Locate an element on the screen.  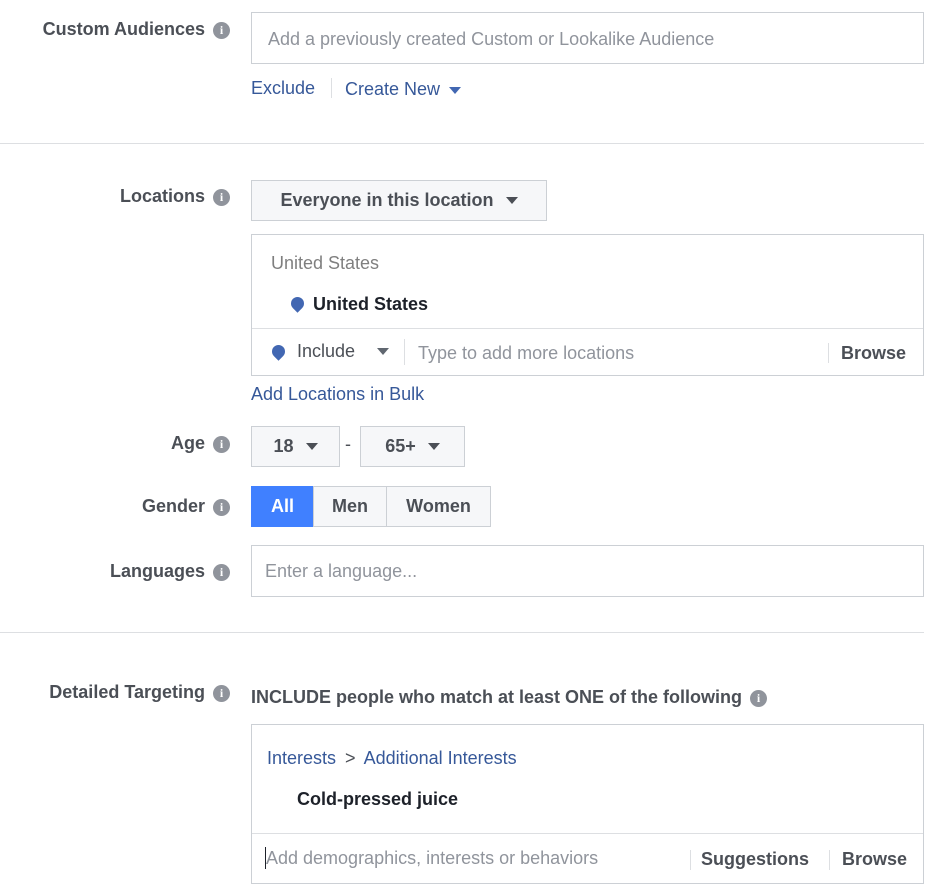
exclude-link: Exclude is located at coordinates (283, 88).